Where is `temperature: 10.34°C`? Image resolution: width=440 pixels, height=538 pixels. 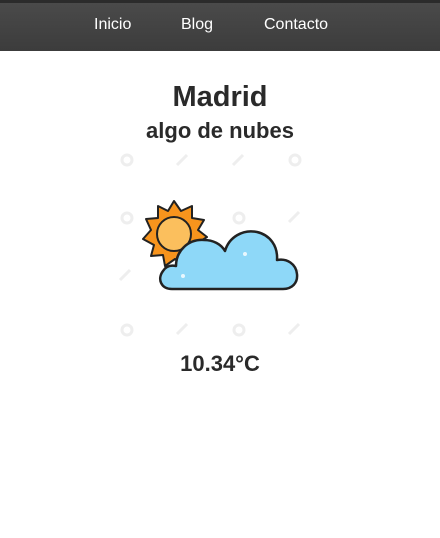 temperature: 10.34°C is located at coordinates (220, 363).